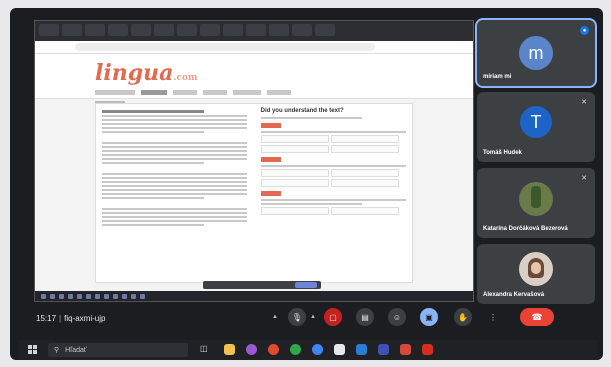 This screenshot has width=611, height=367. Describe the element at coordinates (57, 350) in the screenshot. I see `search-icon: ⚲` at that location.